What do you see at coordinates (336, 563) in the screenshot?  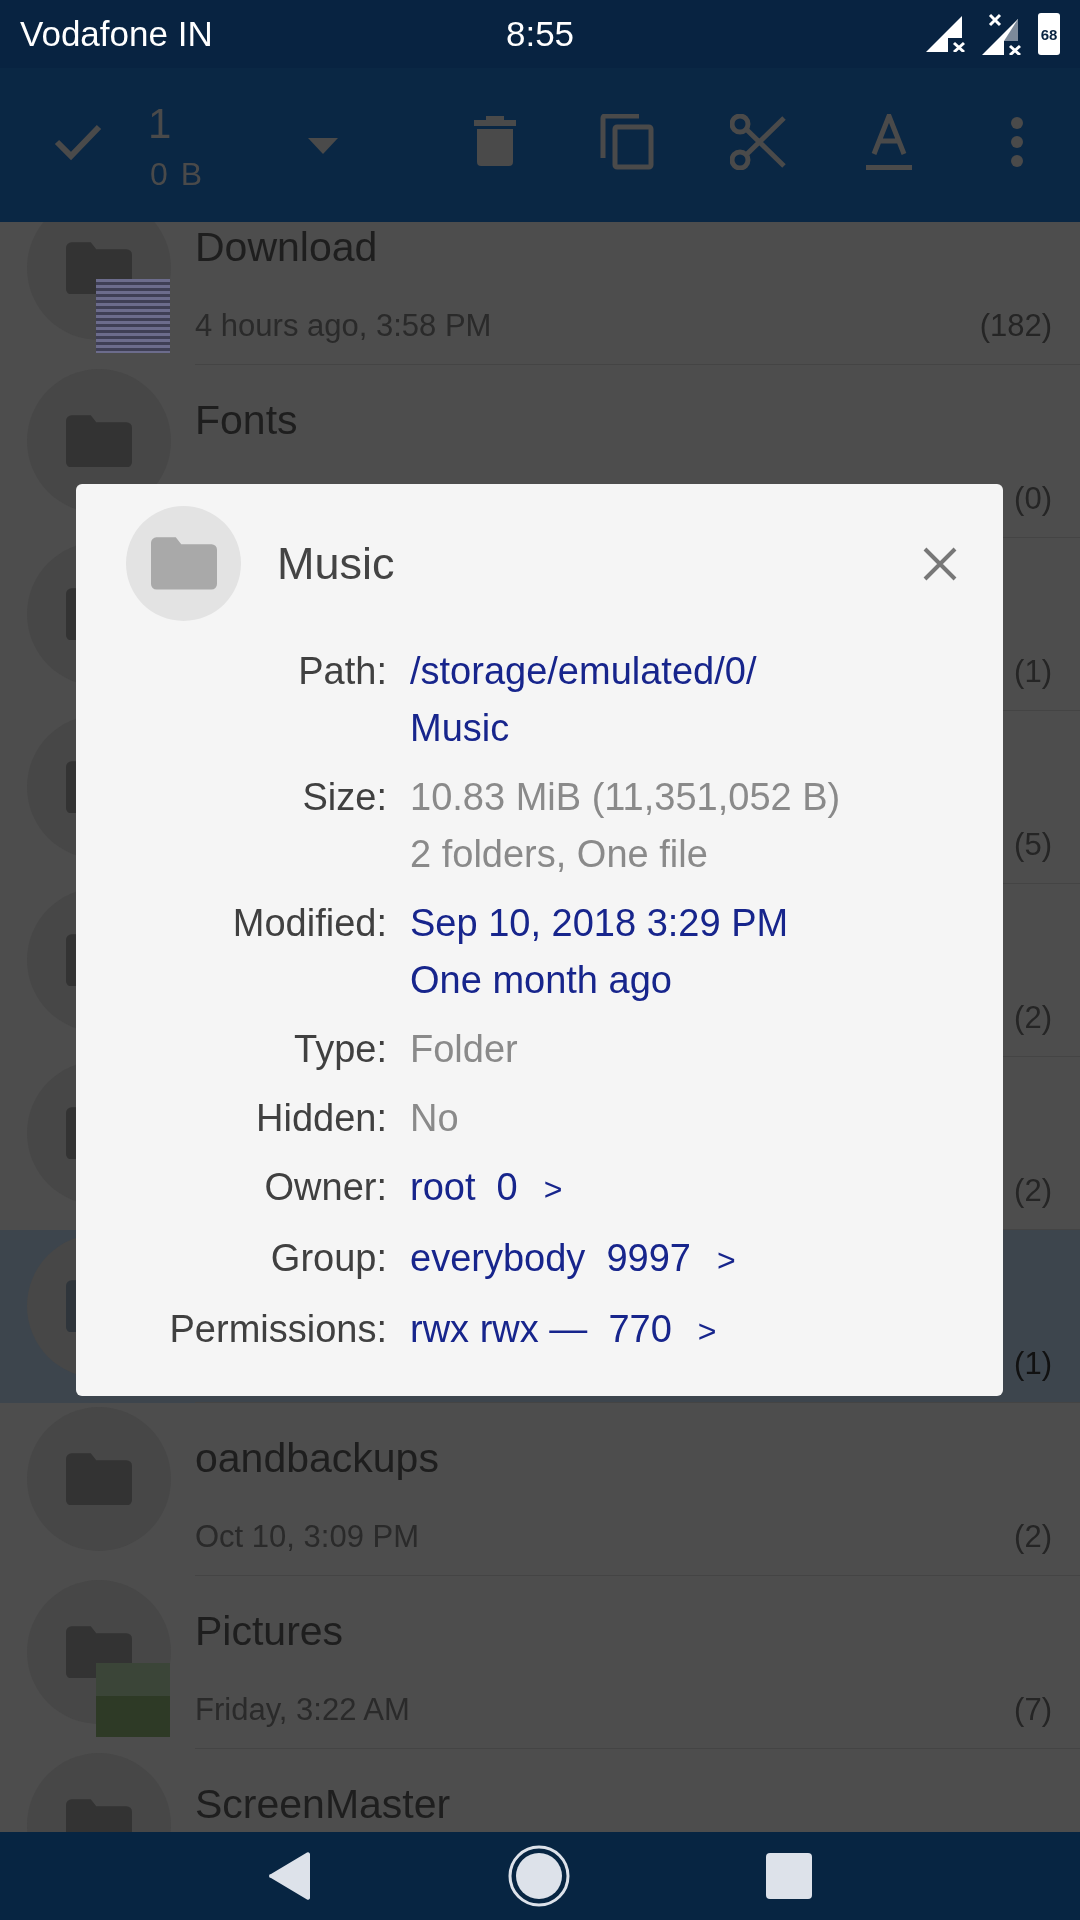 I see `dialog-title: Music` at bounding box center [336, 563].